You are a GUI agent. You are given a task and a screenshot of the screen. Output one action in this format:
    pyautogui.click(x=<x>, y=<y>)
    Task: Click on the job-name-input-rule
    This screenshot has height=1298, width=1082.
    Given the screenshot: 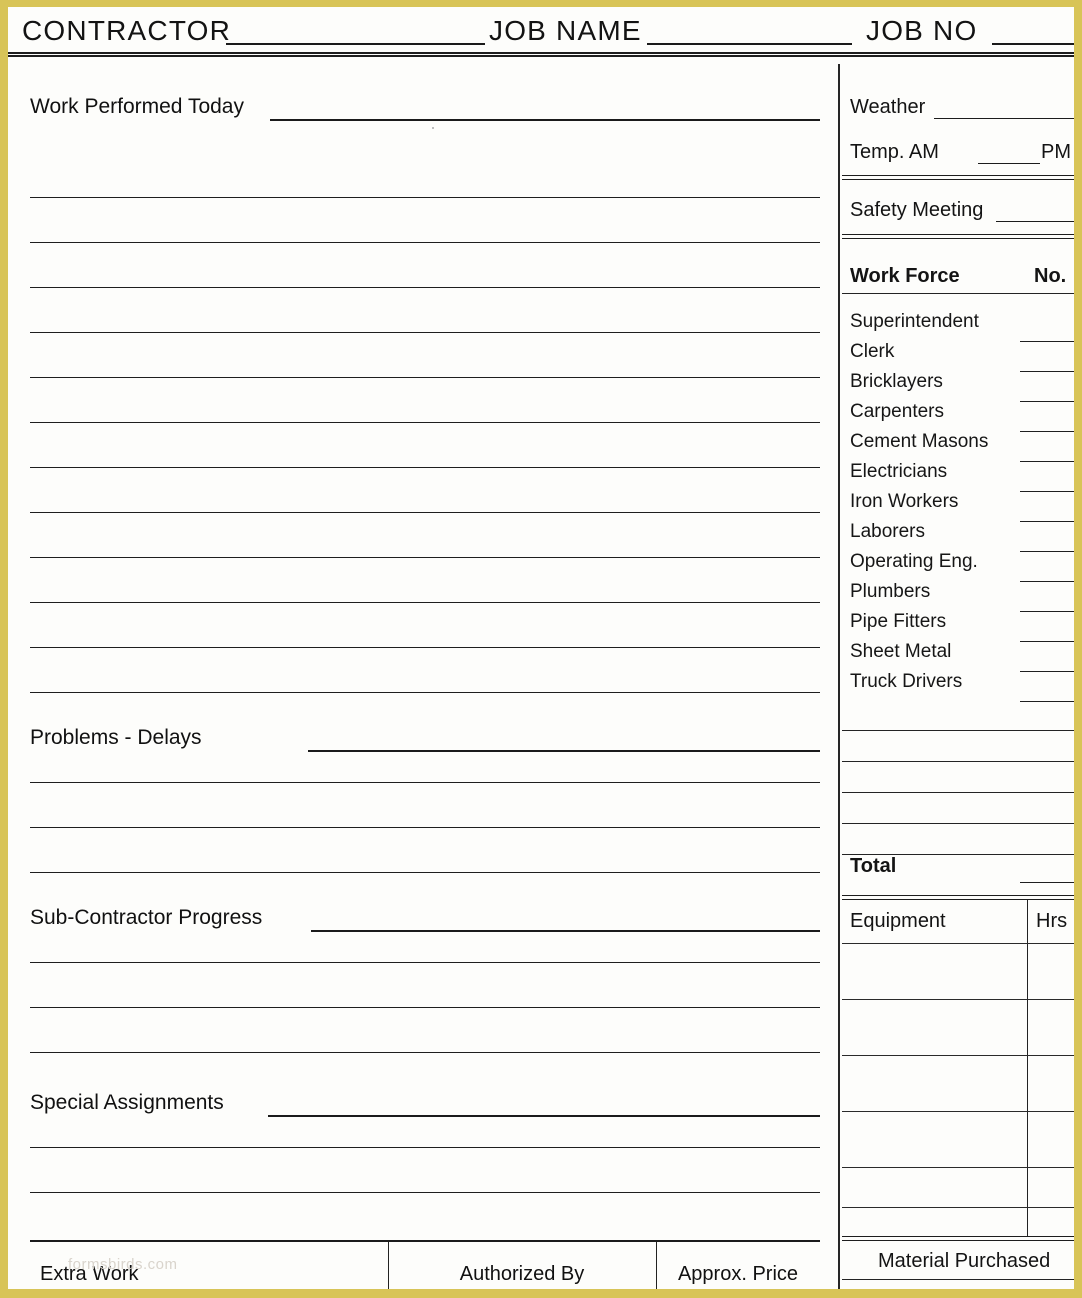 What is the action you would take?
    pyautogui.click(x=749, y=44)
    